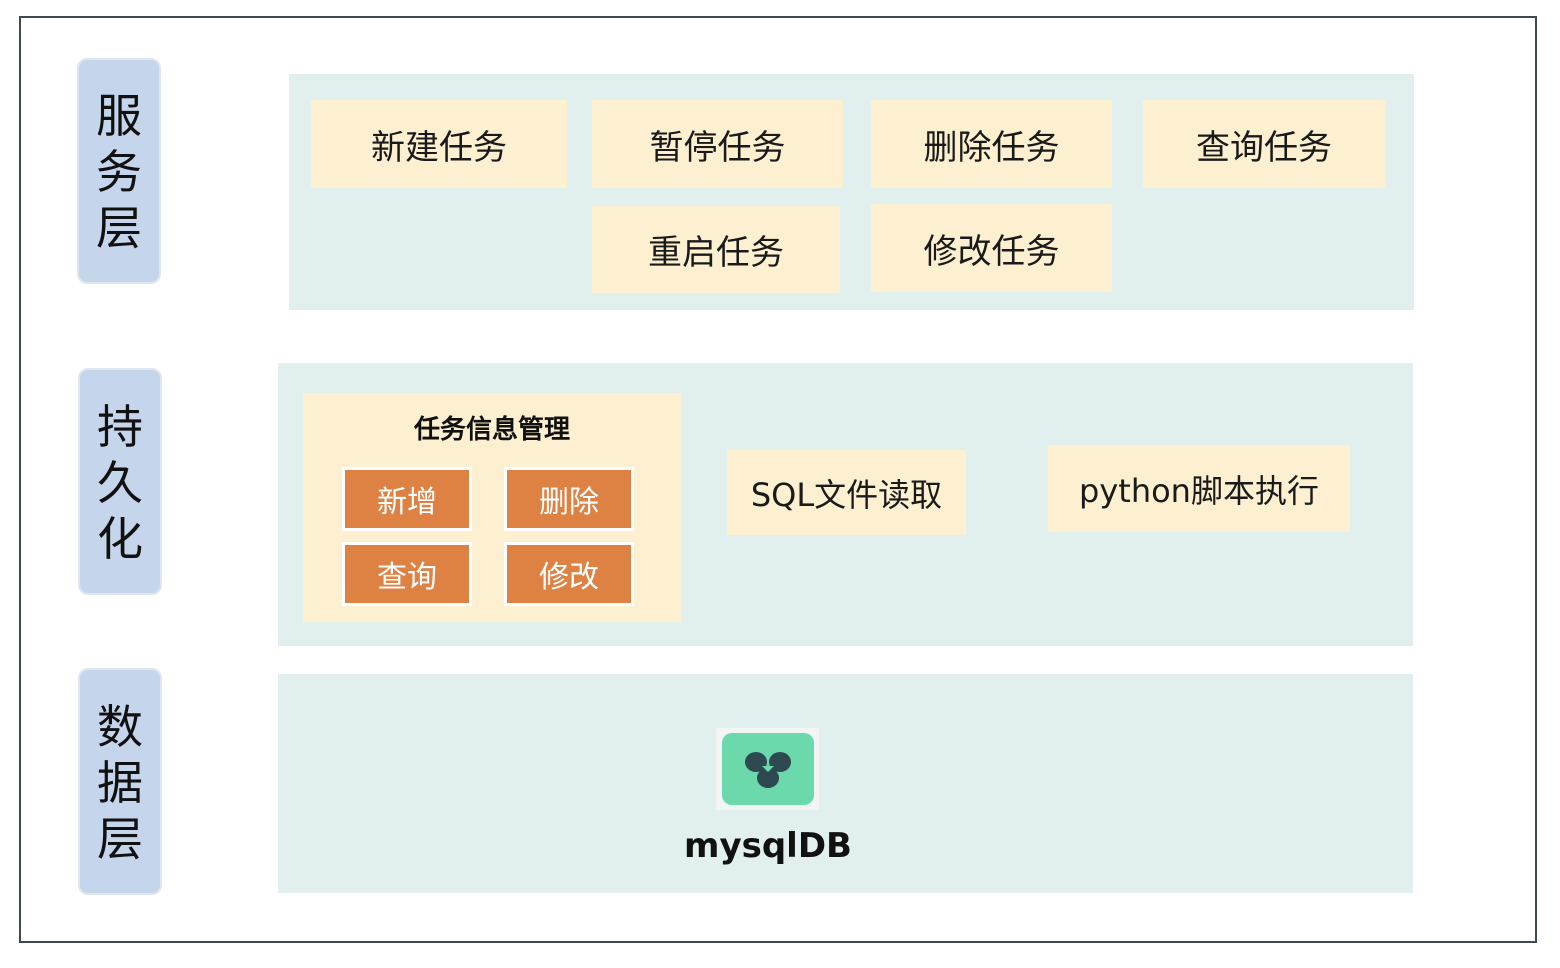  I want to click on op-query-button: 查询, so click(407, 574).